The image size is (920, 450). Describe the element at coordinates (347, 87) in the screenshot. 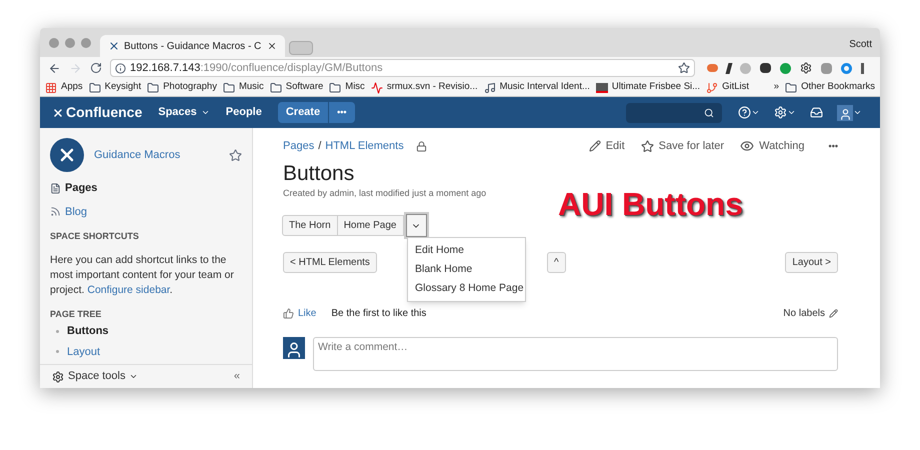

I see `bookmark: Misc` at that location.